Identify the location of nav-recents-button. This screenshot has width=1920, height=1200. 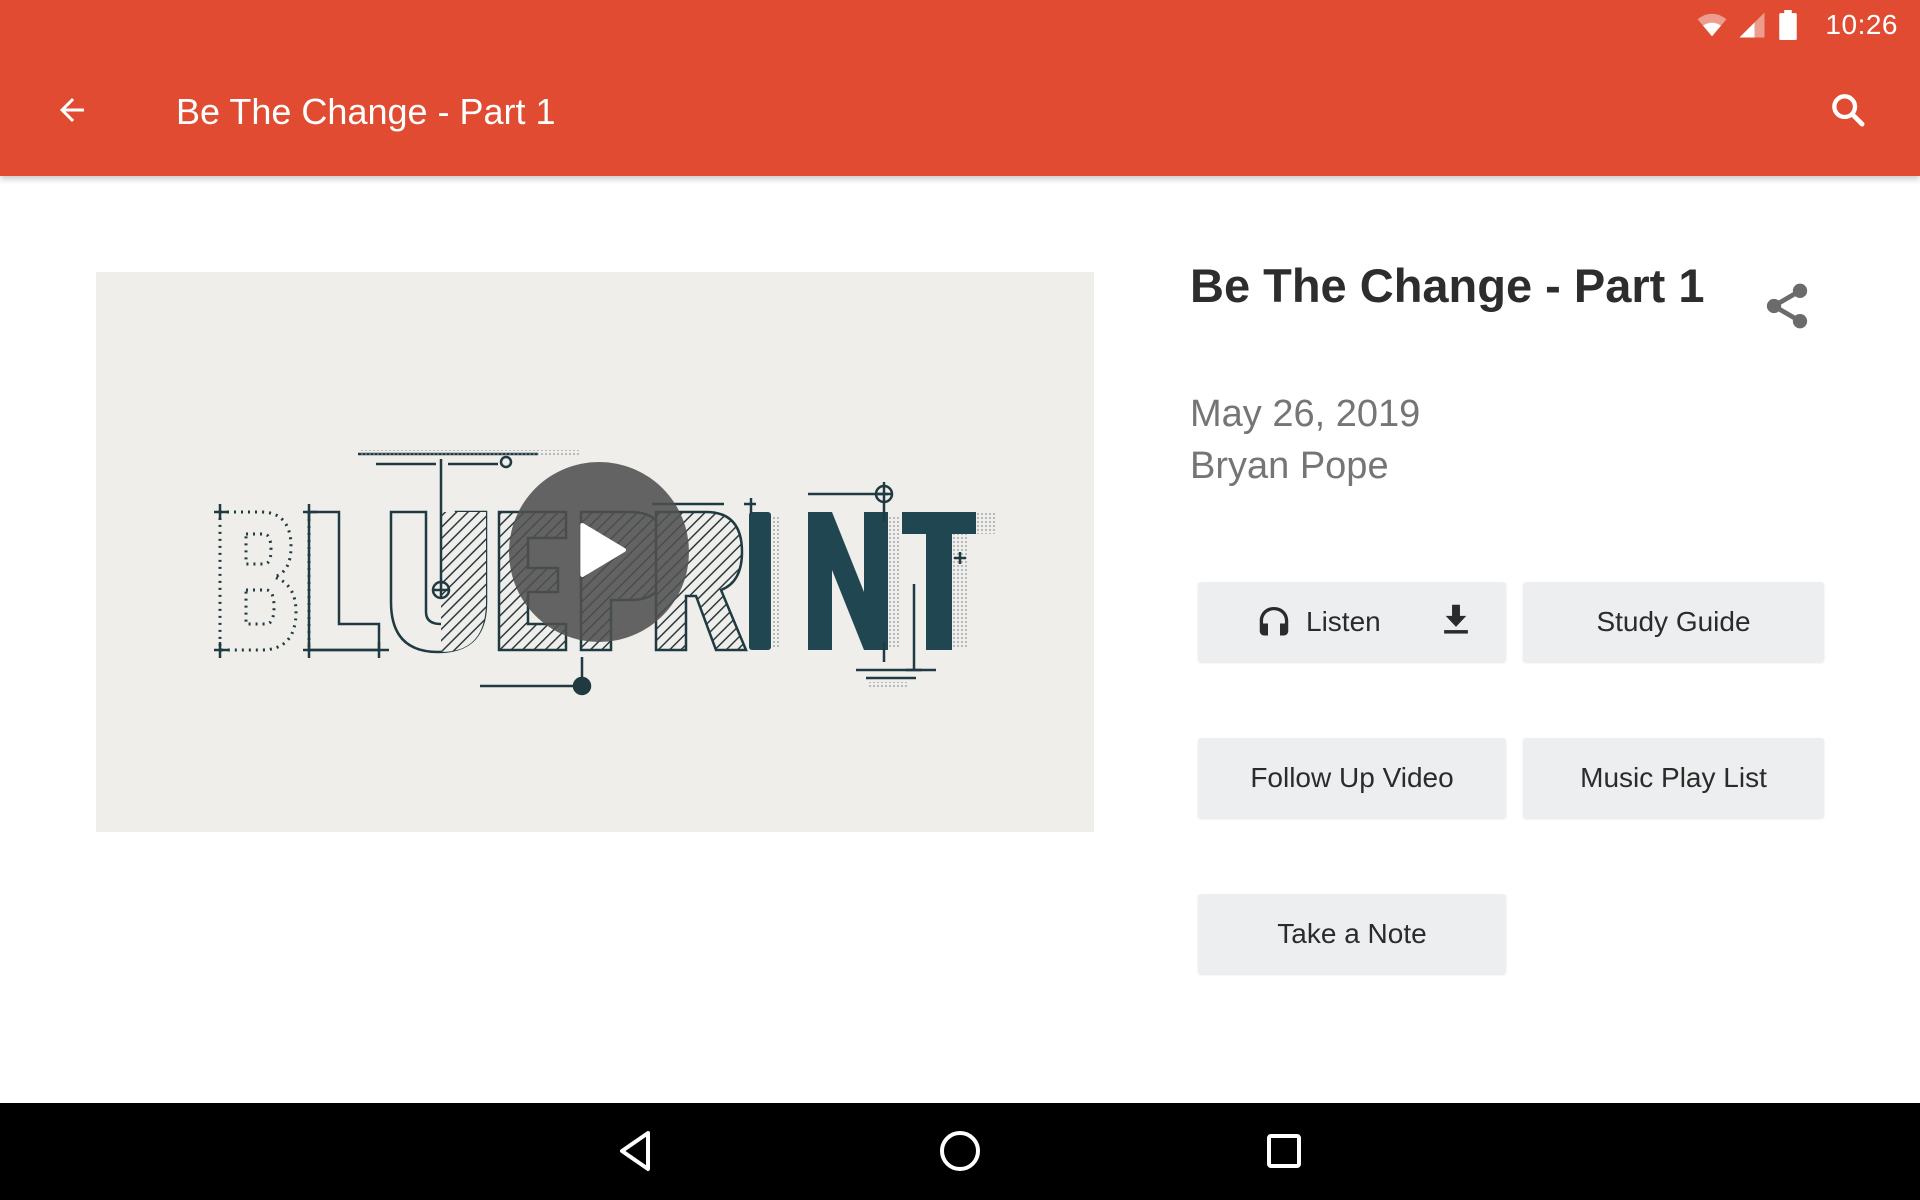
(1284, 1153).